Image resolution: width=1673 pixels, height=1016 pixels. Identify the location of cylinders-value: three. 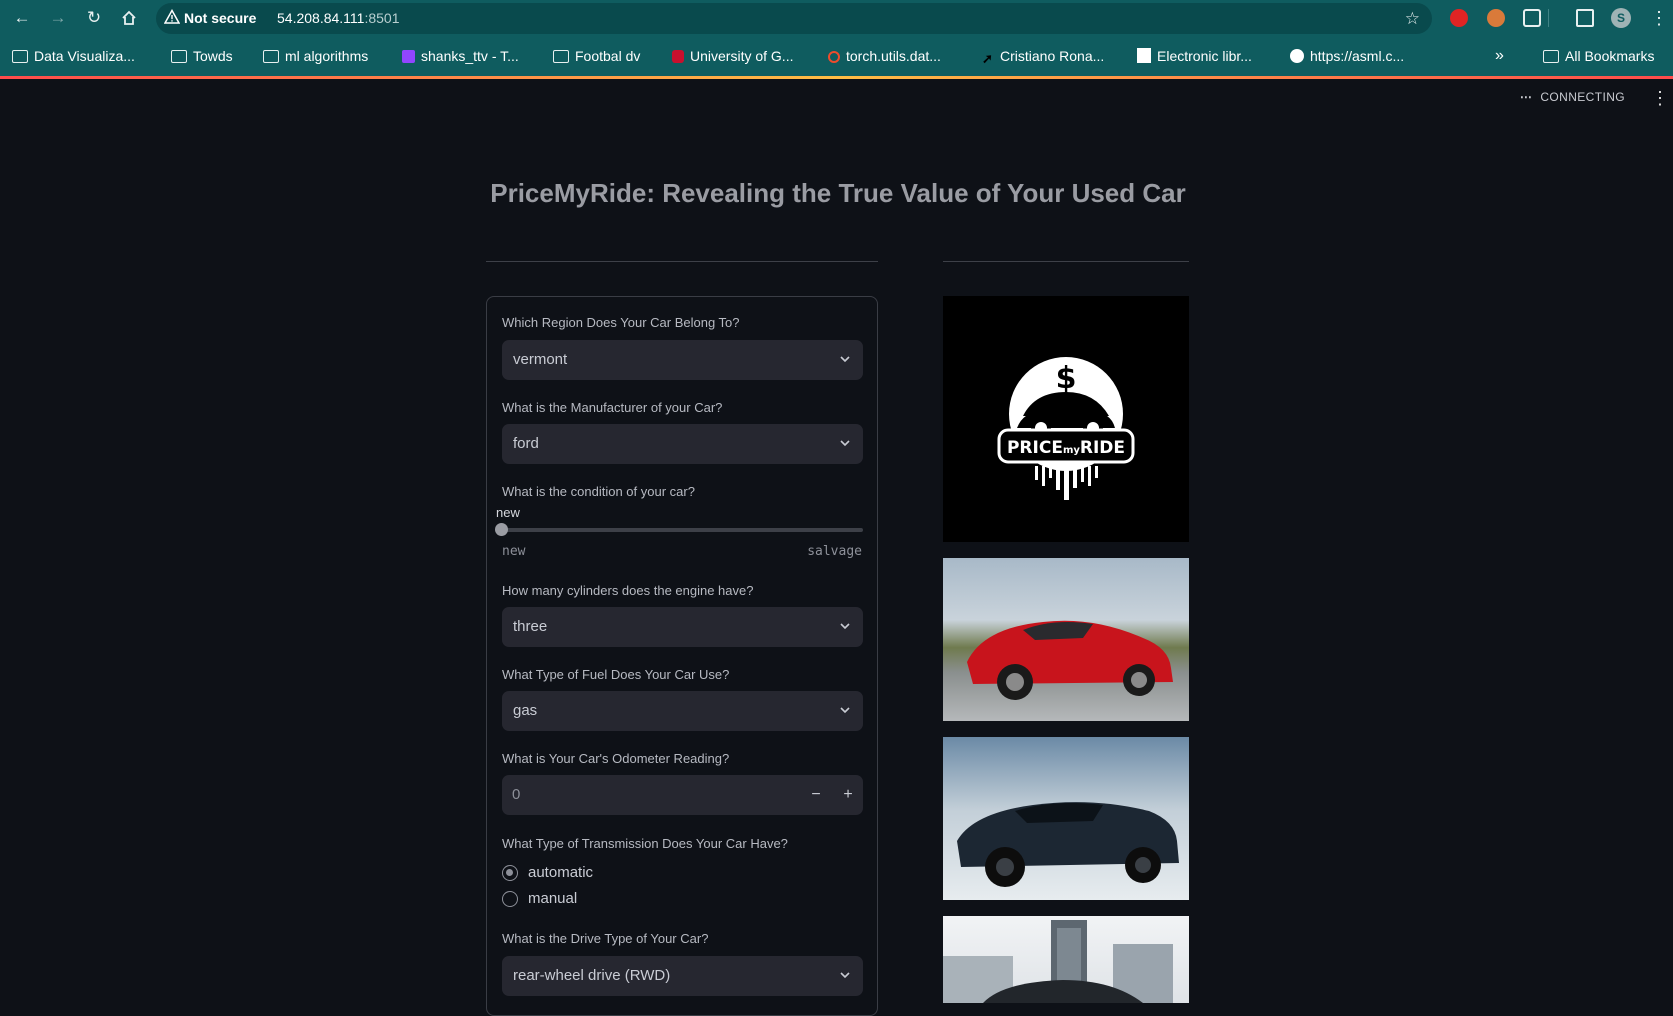
(530, 626).